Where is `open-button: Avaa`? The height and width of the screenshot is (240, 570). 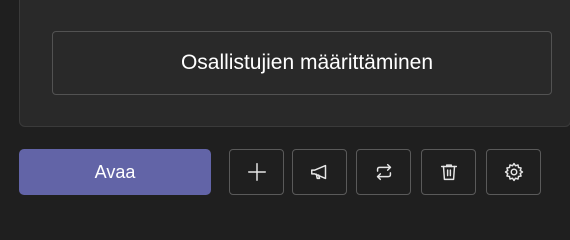 open-button: Avaa is located at coordinates (115, 172).